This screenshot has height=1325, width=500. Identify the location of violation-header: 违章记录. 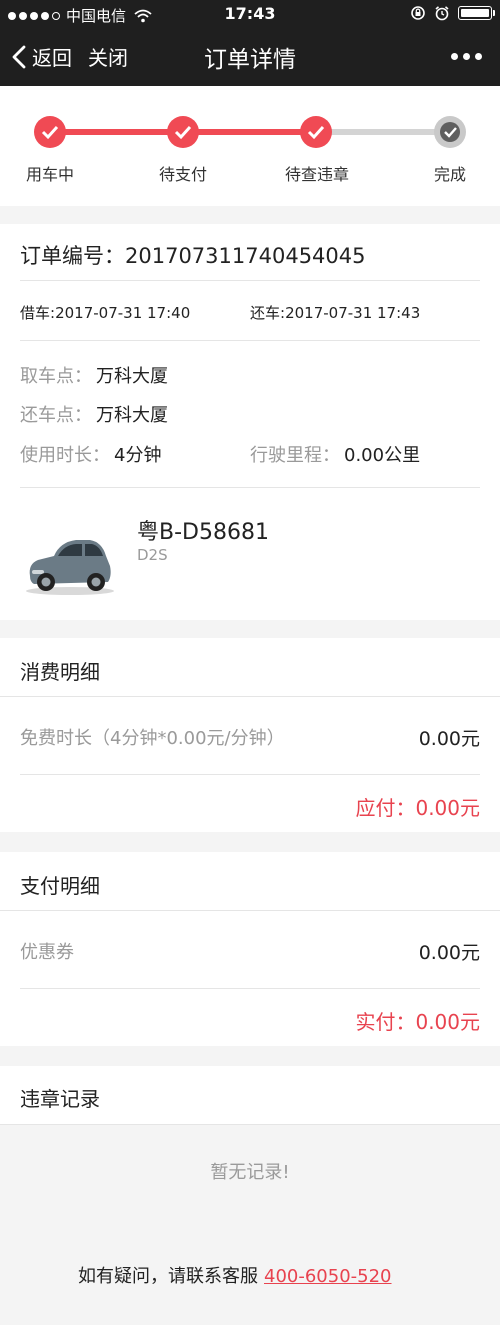
(250, 1095).